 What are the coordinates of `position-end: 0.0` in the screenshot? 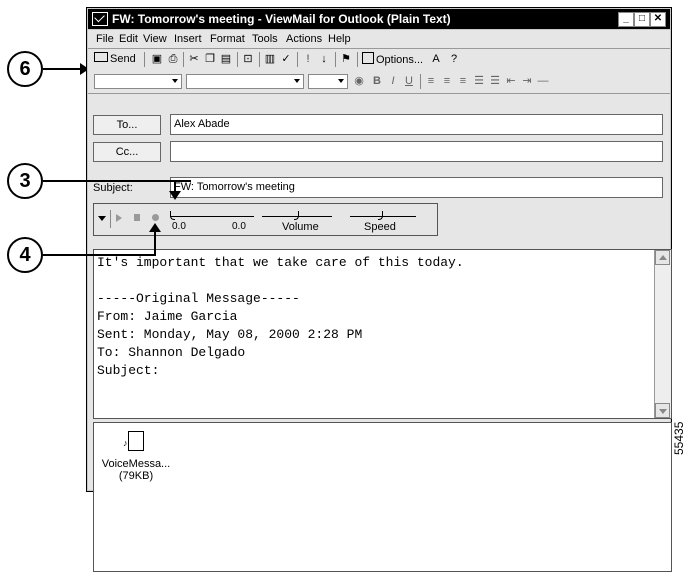 It's located at (239, 226).